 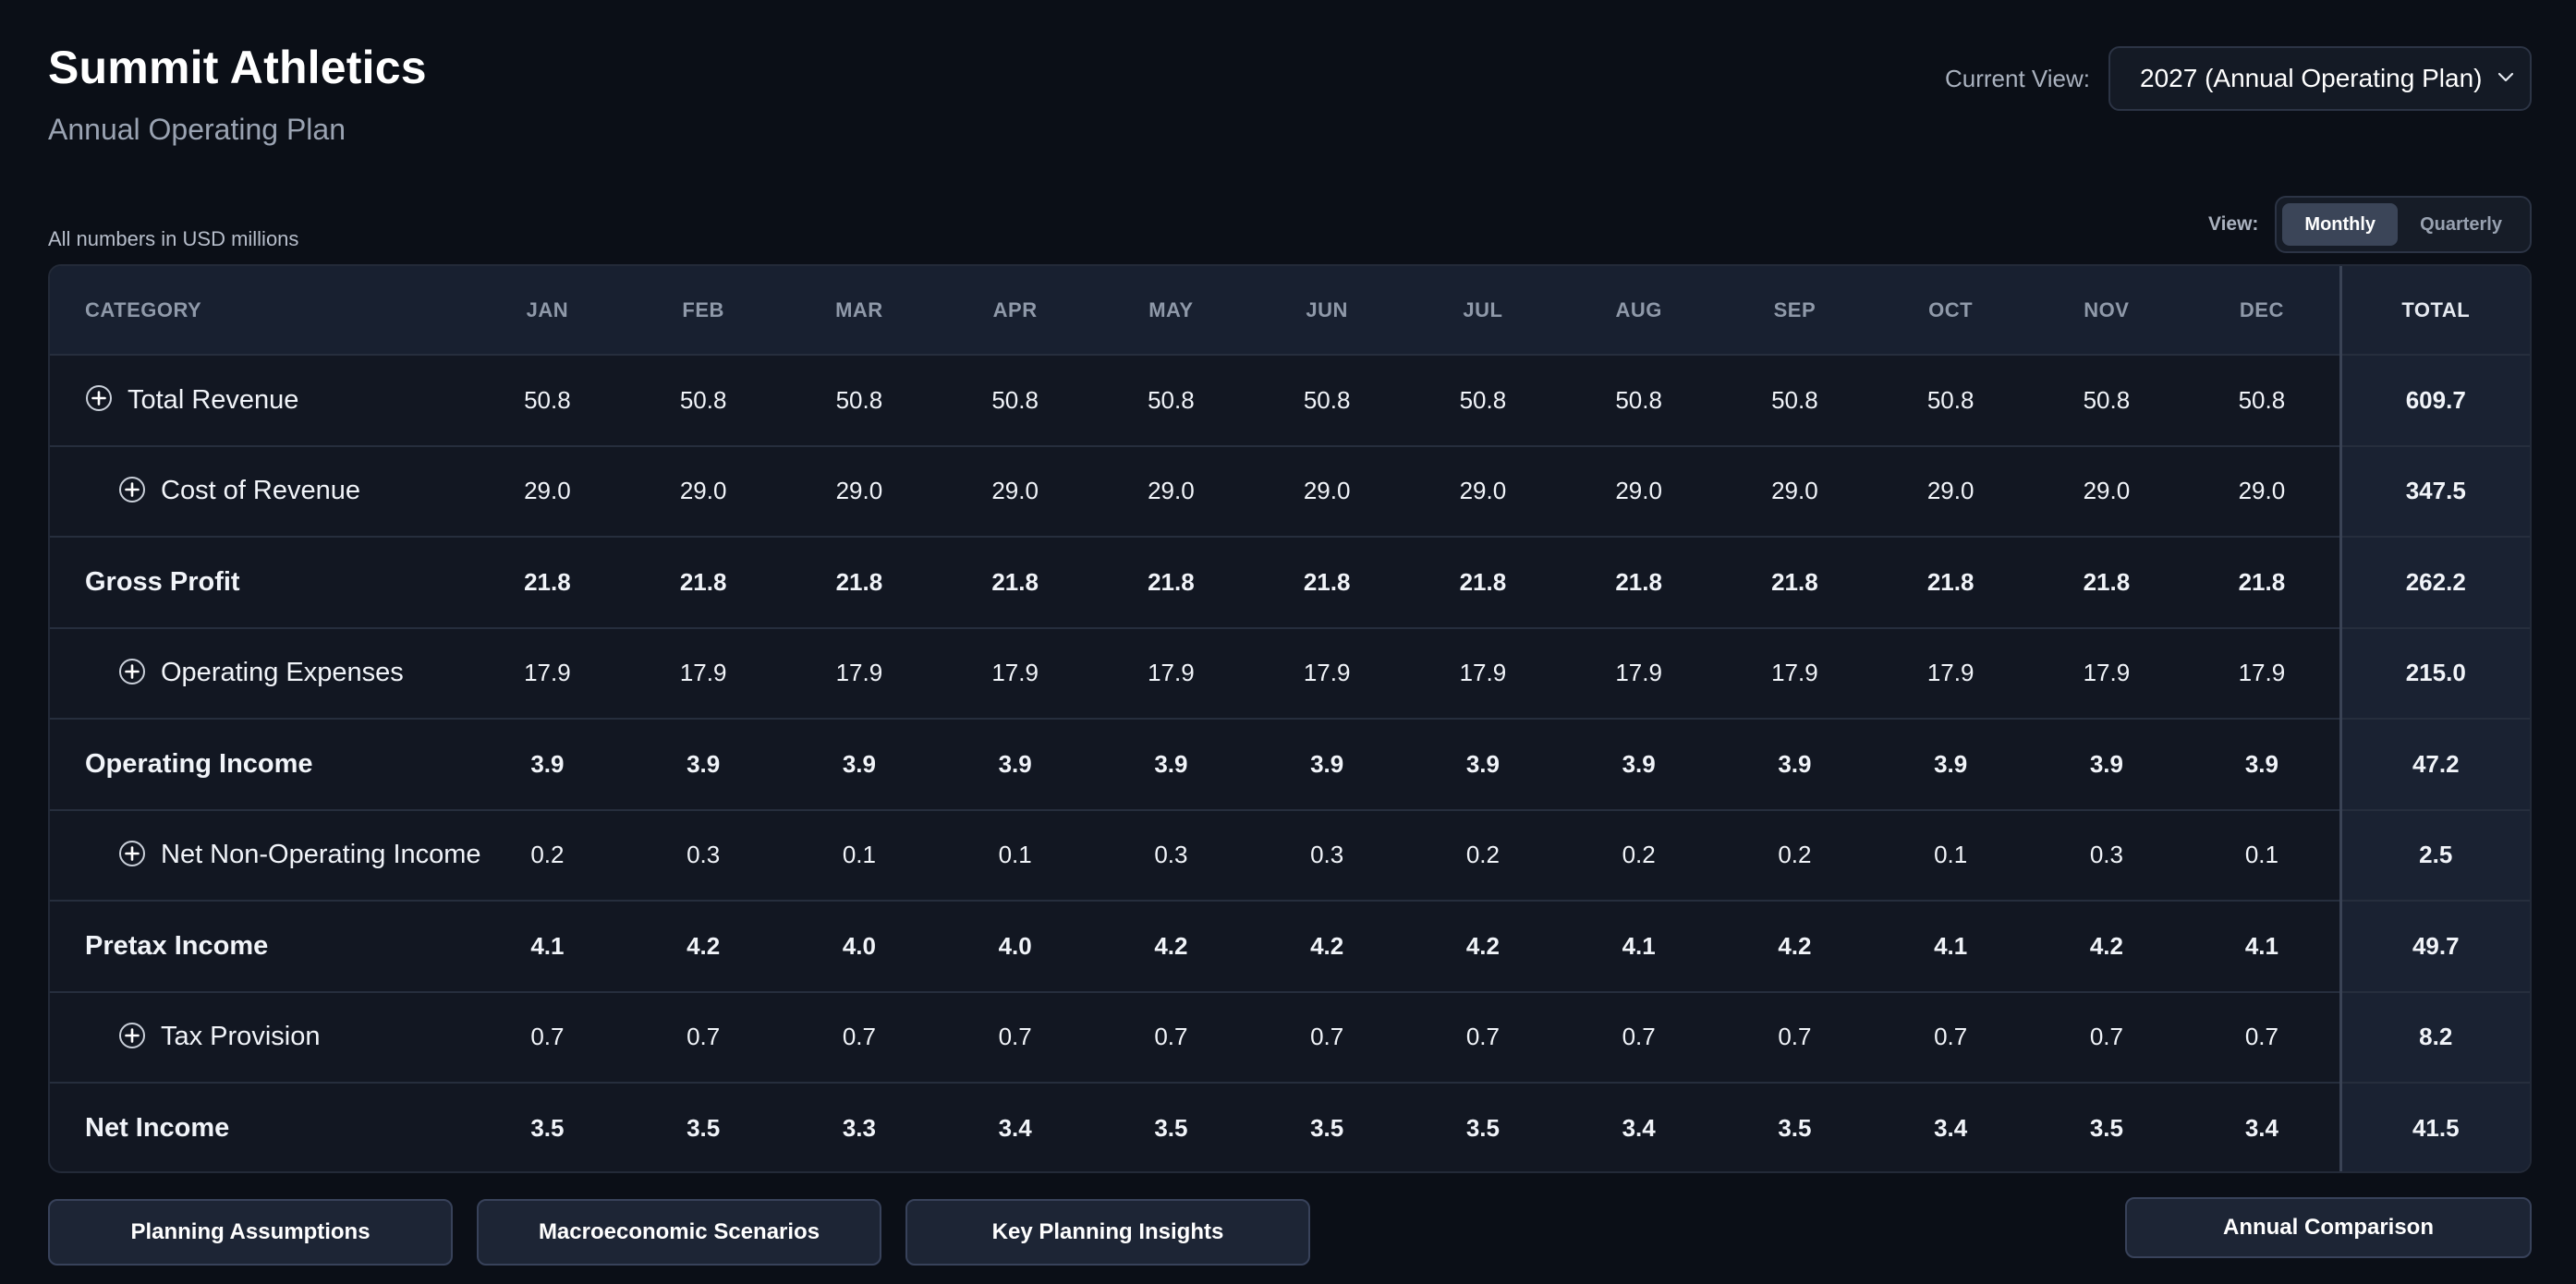 I want to click on row-label: Total Revenue, so click(x=213, y=399).